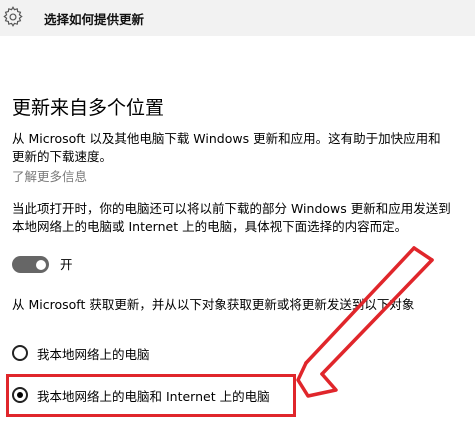  Describe the element at coordinates (237, 18) in the screenshot. I see `title-bar: 选择如何提供更新` at that location.